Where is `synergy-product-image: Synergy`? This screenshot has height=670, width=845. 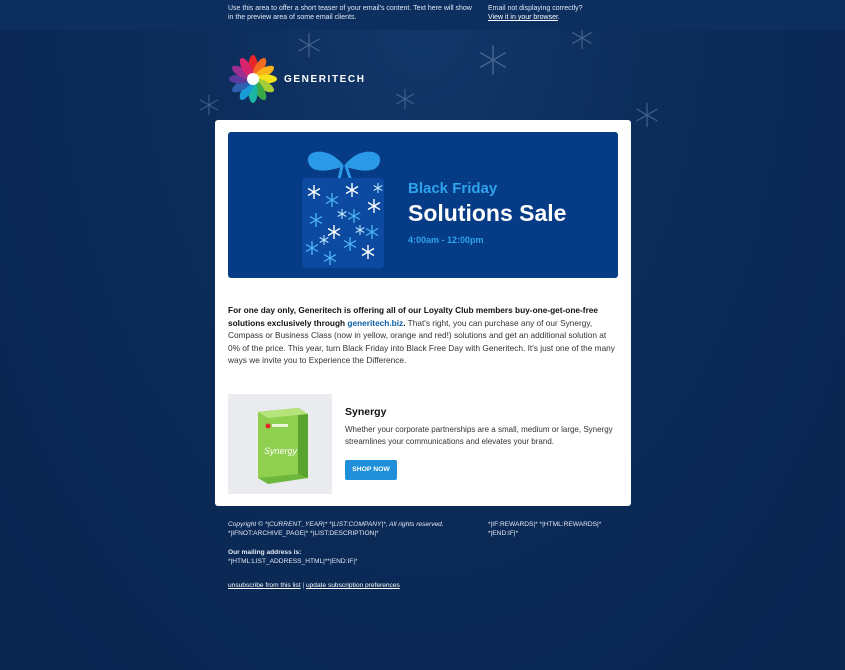
synergy-product-image: Synergy is located at coordinates (280, 444).